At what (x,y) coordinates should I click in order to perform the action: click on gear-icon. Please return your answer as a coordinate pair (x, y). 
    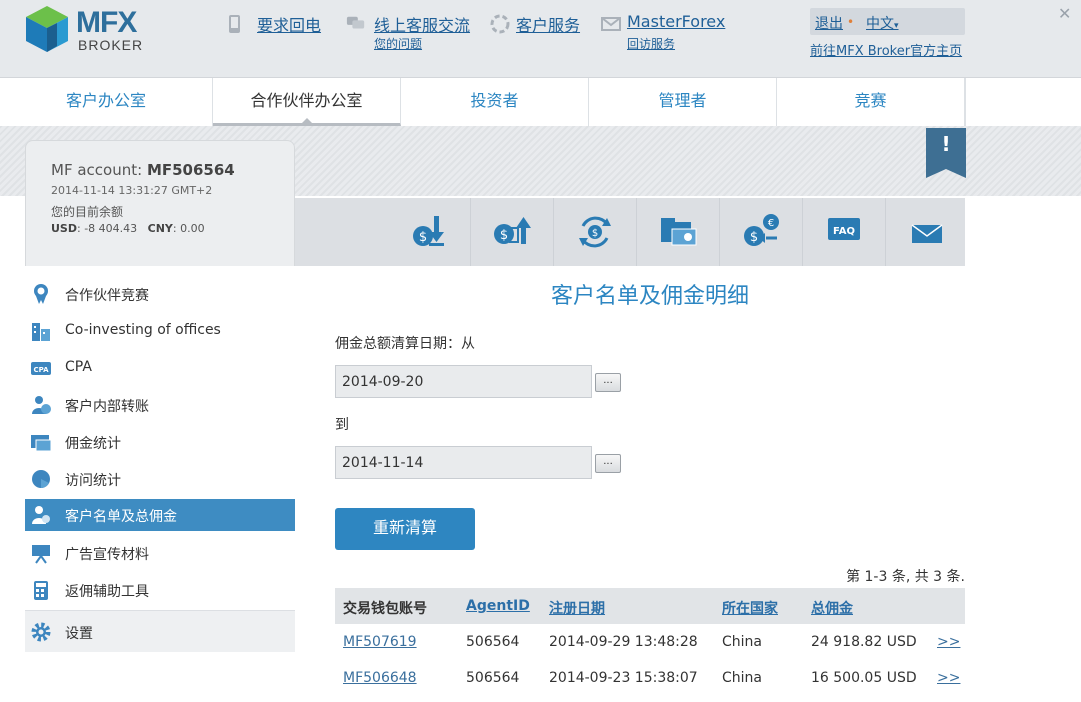
    Looking at the image, I should click on (41, 632).